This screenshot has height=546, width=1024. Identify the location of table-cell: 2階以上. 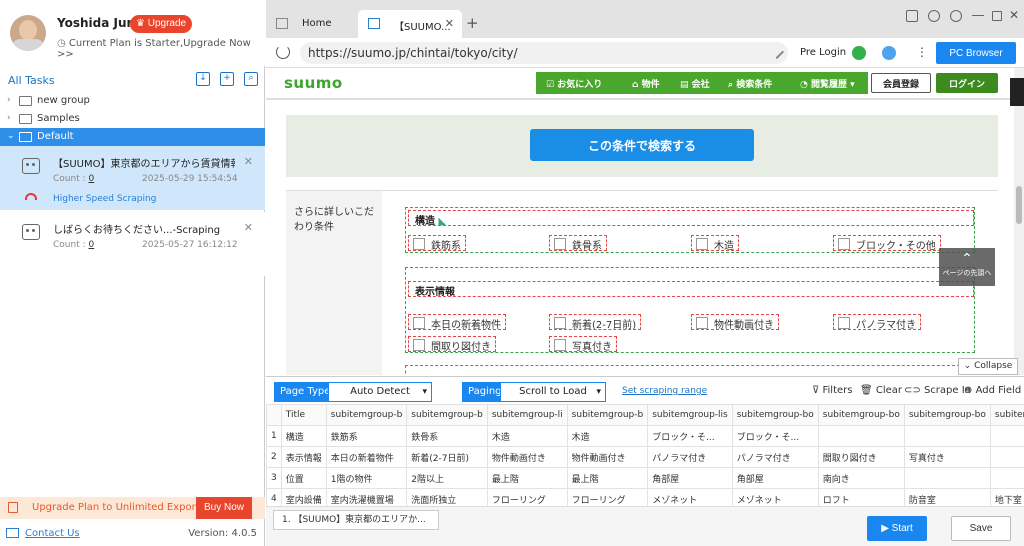
(447, 478).